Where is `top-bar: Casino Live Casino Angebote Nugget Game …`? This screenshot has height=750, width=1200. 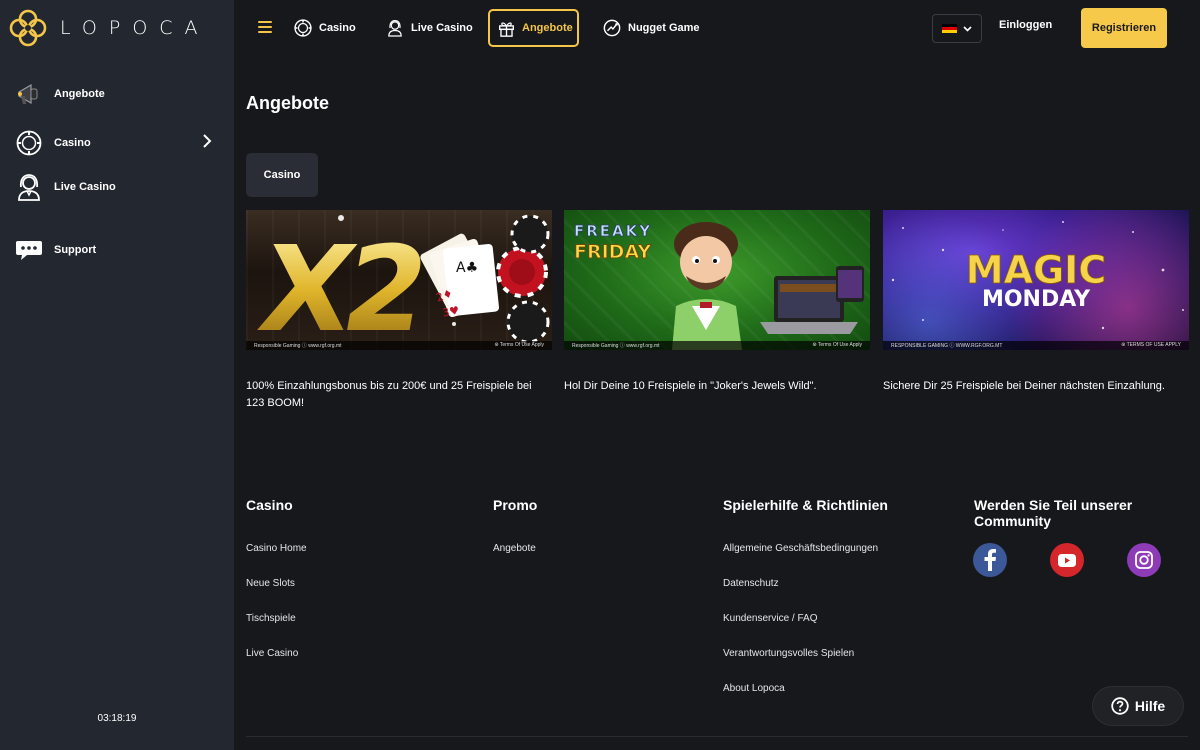 top-bar: Casino Live Casino Angebote Nugget Game … is located at coordinates (717, 28).